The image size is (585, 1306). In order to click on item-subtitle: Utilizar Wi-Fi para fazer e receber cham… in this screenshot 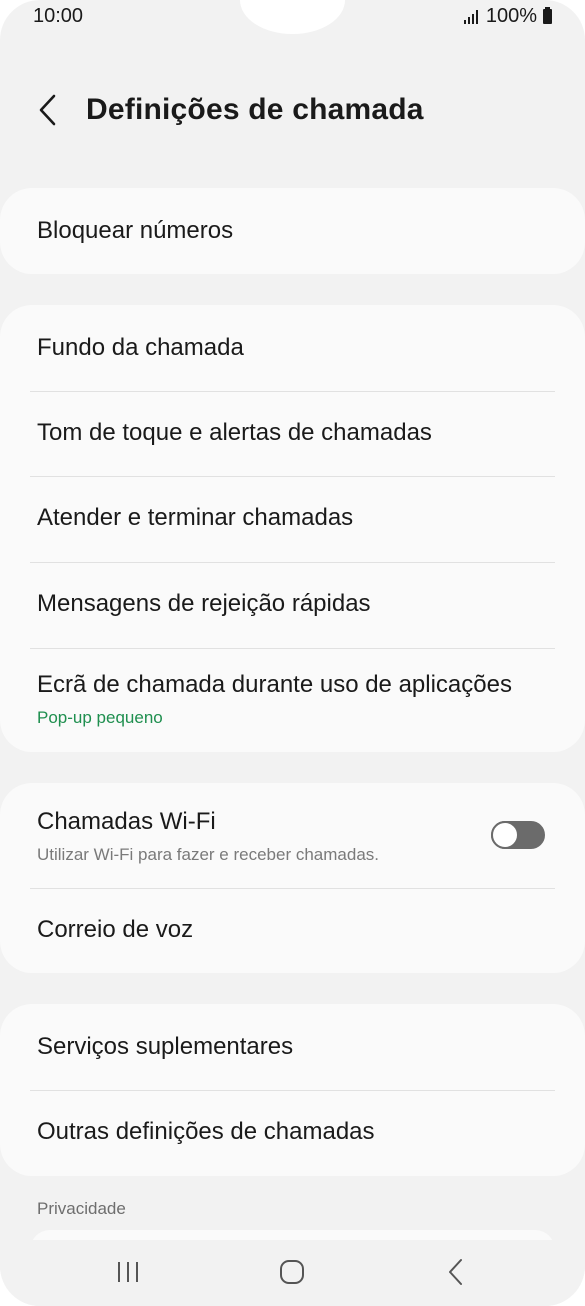, I will do `click(208, 854)`.